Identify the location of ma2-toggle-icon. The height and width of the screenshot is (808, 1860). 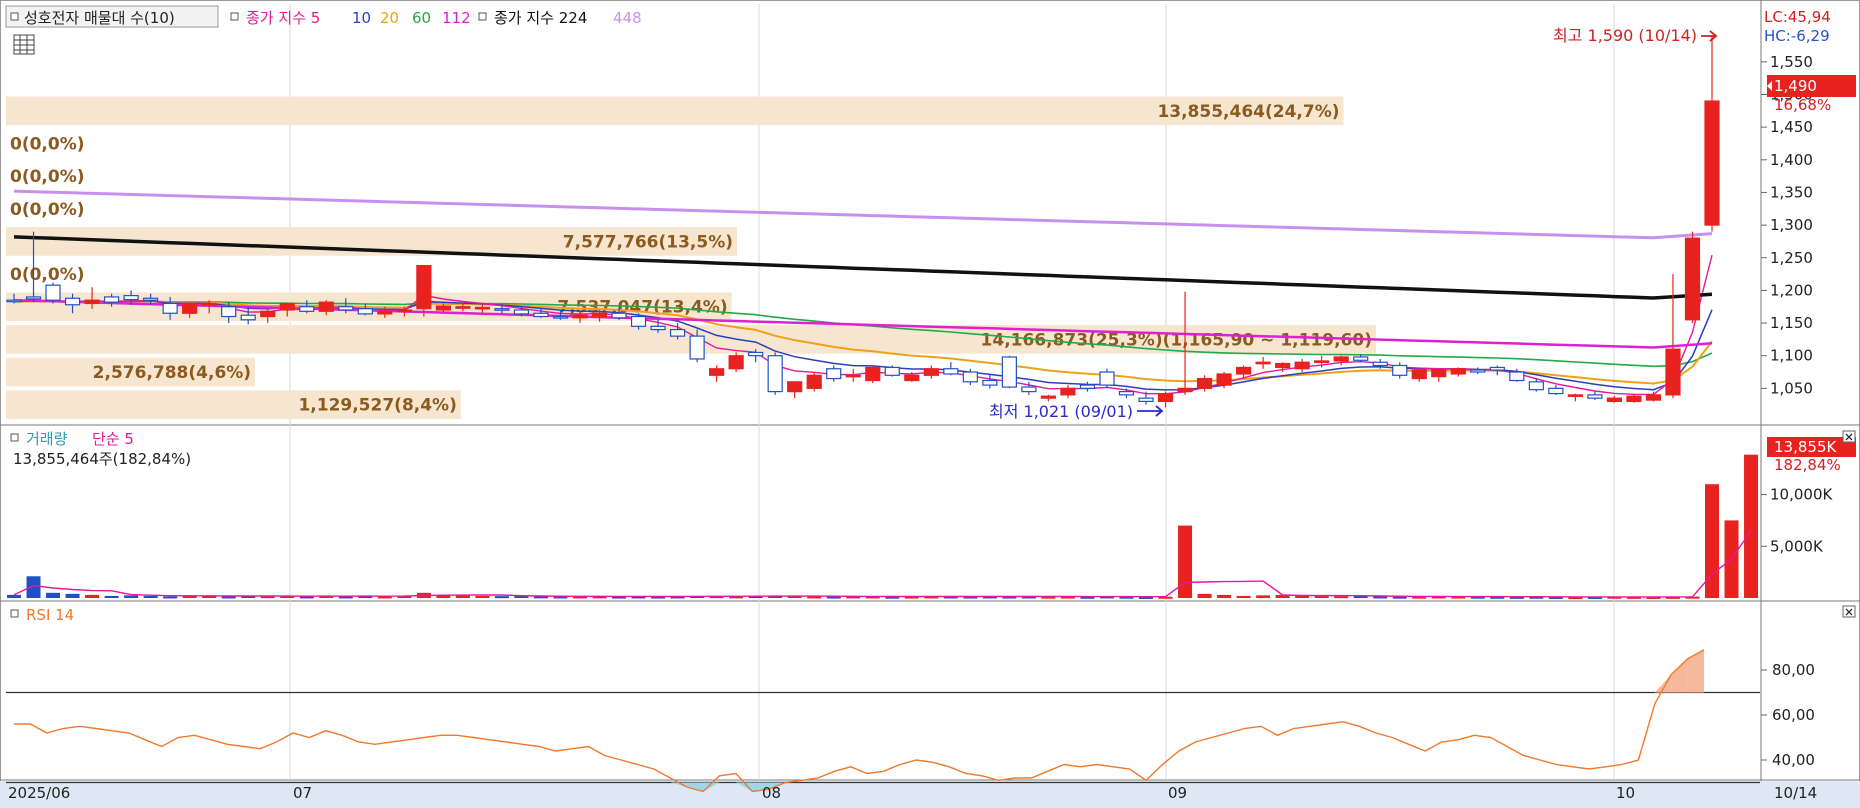
(482, 16).